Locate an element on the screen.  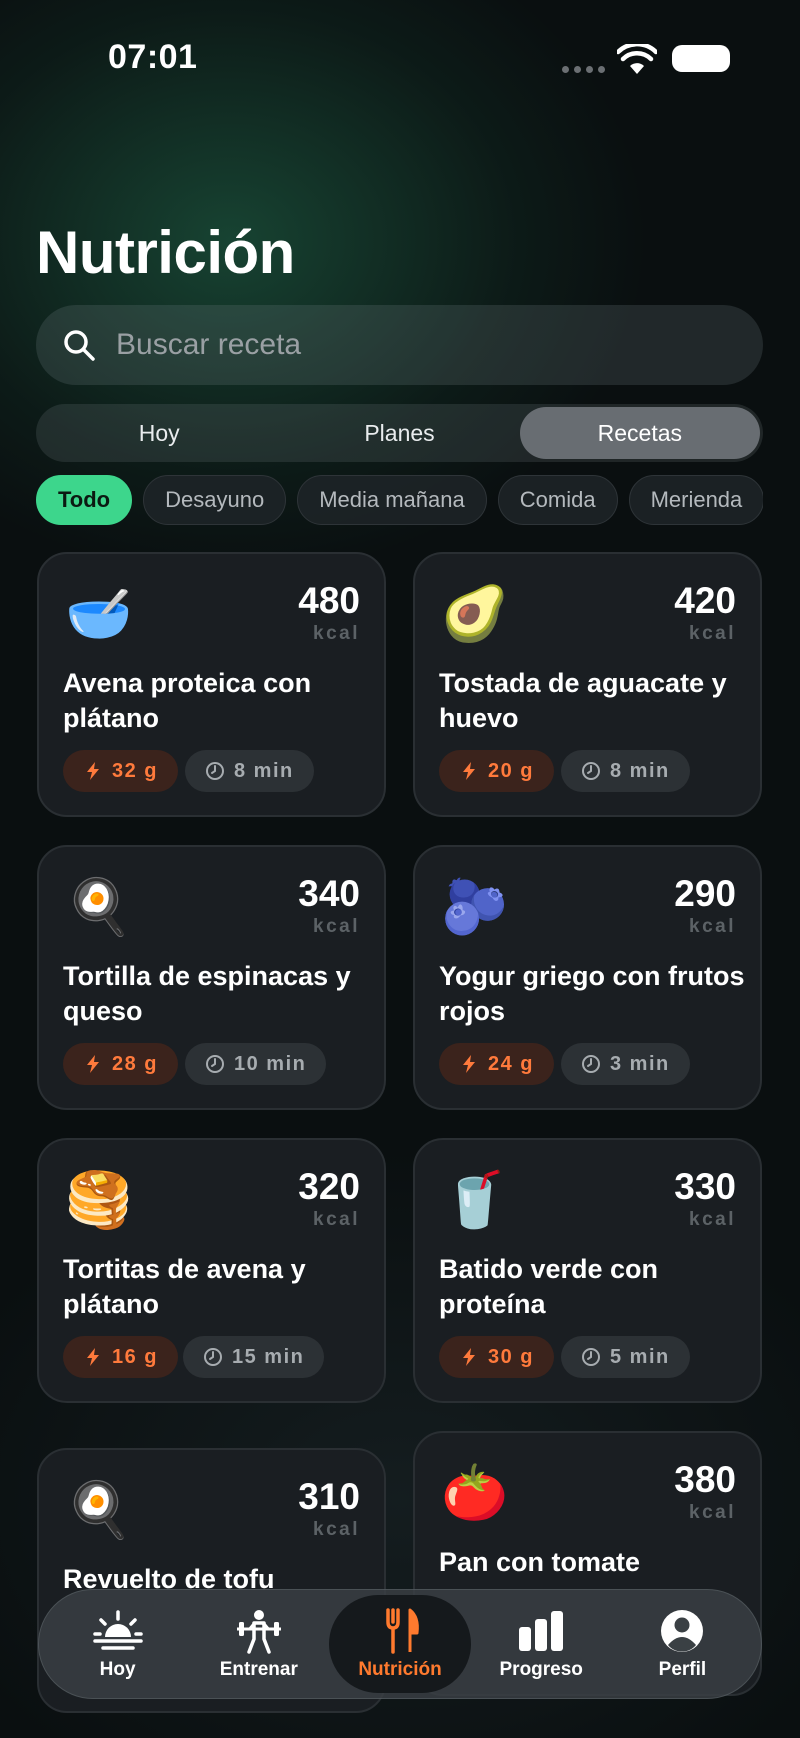
chip-merienda: Merienda is located at coordinates (695, 500).